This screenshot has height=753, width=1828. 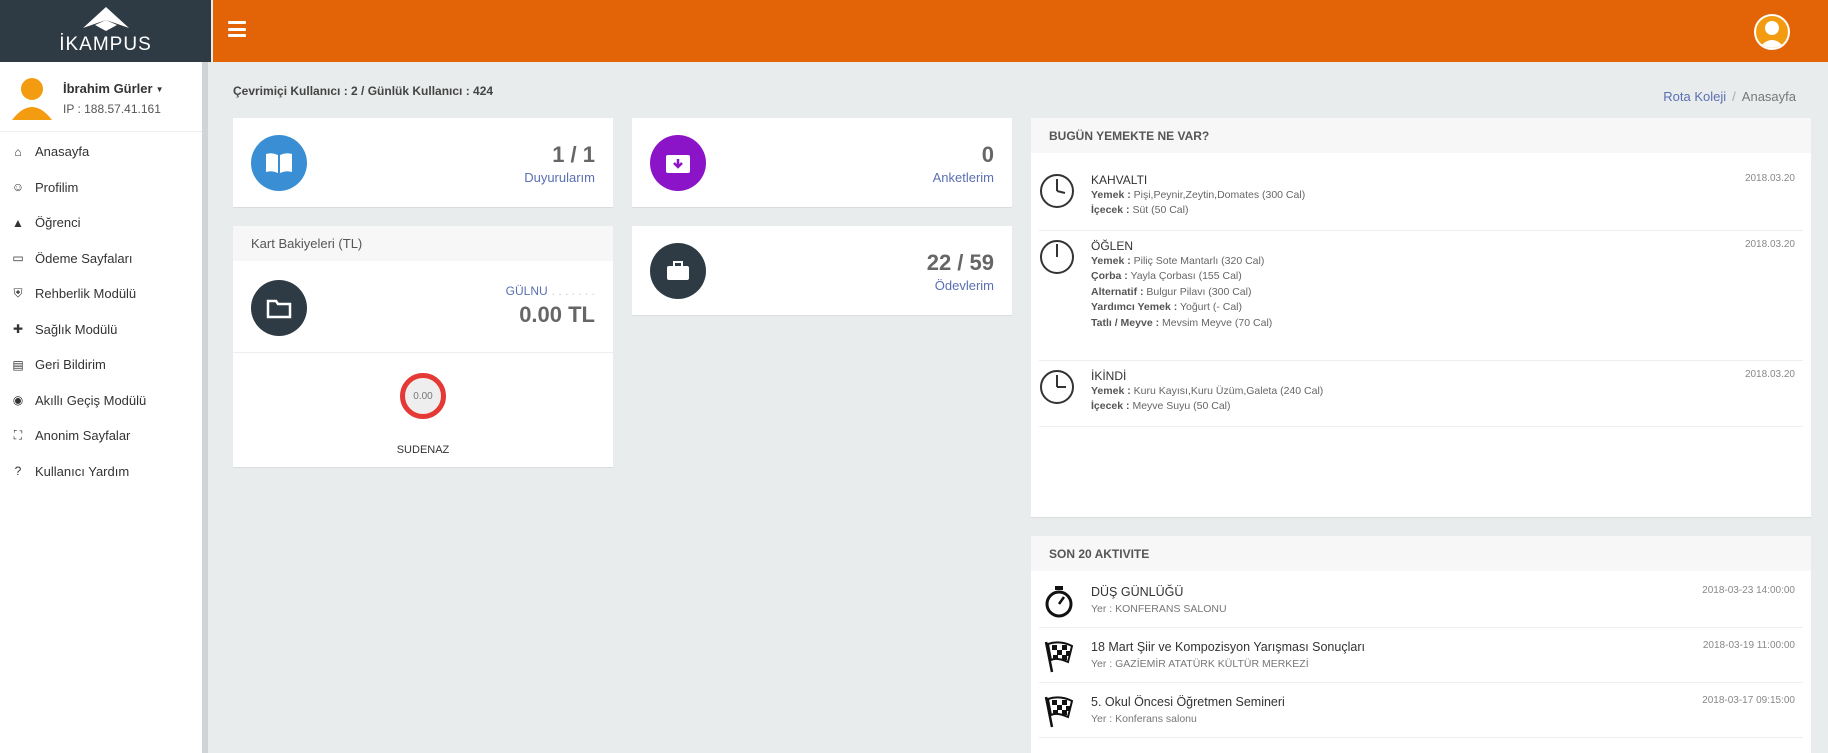 I want to click on masked-surname: . . . . . . ., so click(x=573, y=291).